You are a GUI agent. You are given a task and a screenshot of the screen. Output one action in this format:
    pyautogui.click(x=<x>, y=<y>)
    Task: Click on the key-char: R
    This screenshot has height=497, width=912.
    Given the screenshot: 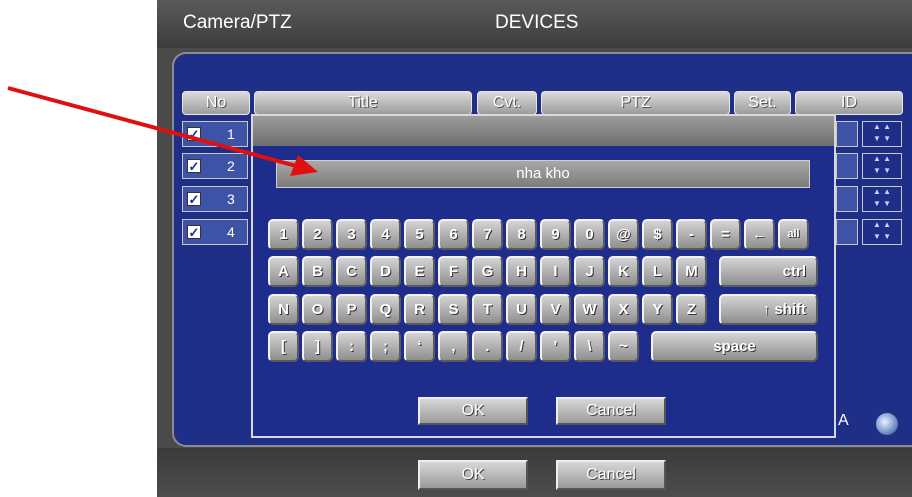 What is the action you would take?
    pyautogui.click(x=419, y=309)
    